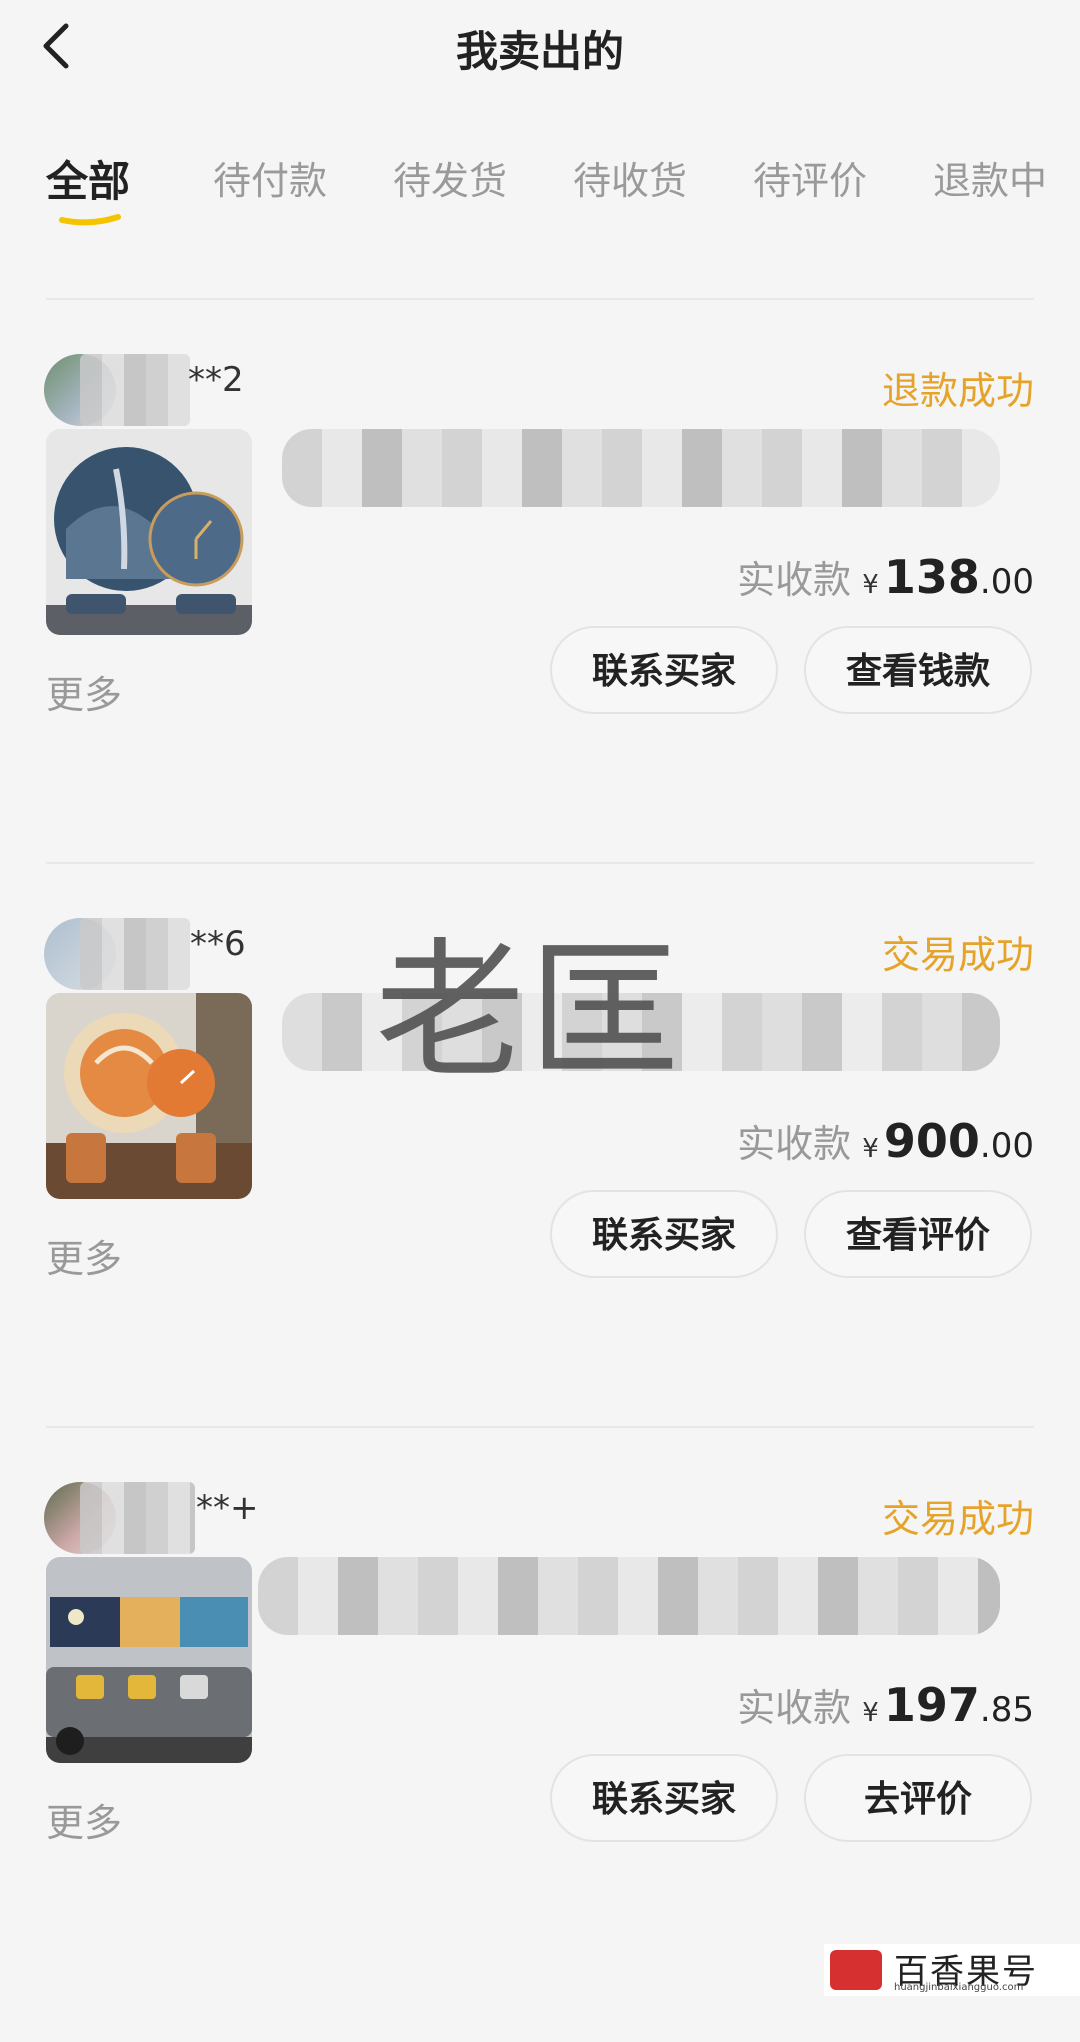  I want to click on order-status: 退款成功, so click(957, 391).